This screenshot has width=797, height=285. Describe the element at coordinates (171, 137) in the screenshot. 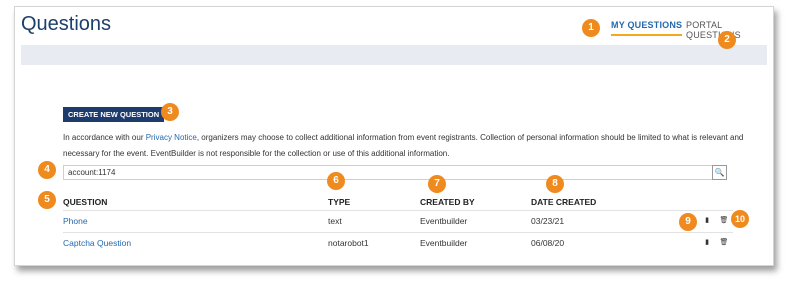

I see `privacy-notice-link: Privacy Notice` at that location.